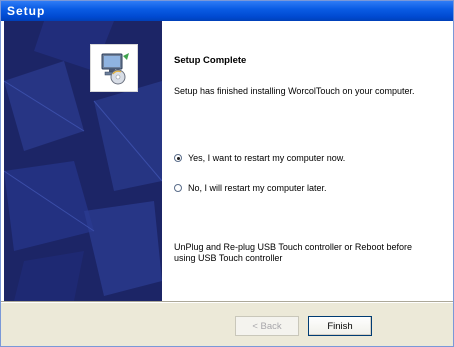  What do you see at coordinates (340, 326) in the screenshot?
I see `finish-button: Finish` at bounding box center [340, 326].